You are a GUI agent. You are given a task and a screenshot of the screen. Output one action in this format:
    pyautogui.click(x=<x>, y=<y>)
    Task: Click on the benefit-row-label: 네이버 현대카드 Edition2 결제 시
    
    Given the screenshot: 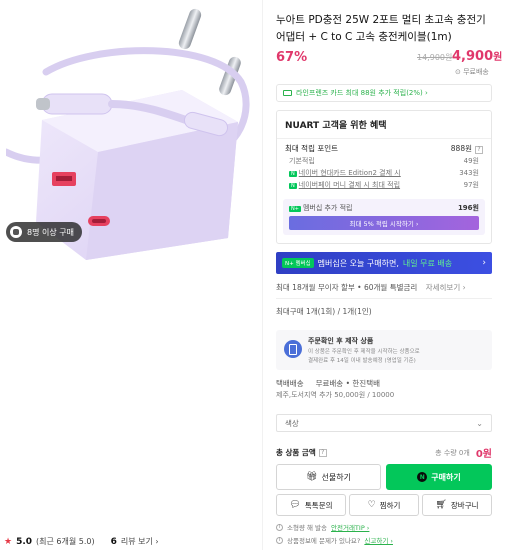 What is the action you would take?
    pyautogui.click(x=349, y=173)
    